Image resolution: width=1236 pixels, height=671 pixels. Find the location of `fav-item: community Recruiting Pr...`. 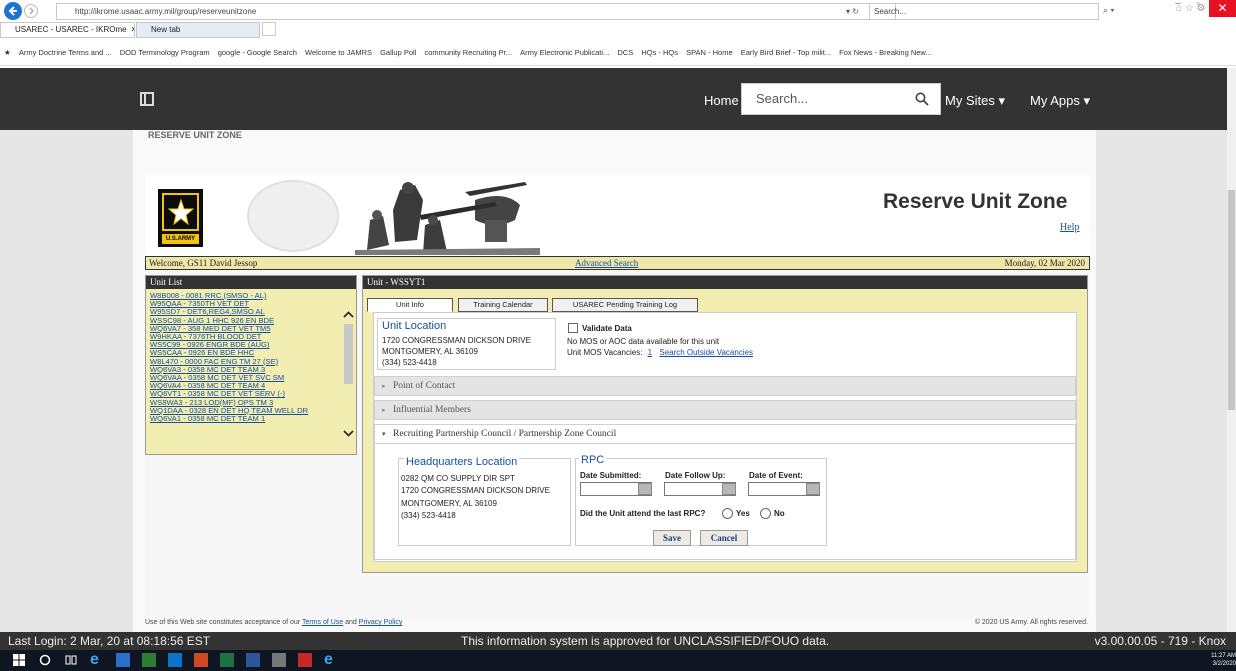

fav-item: community Recruiting Pr... is located at coordinates (468, 52).